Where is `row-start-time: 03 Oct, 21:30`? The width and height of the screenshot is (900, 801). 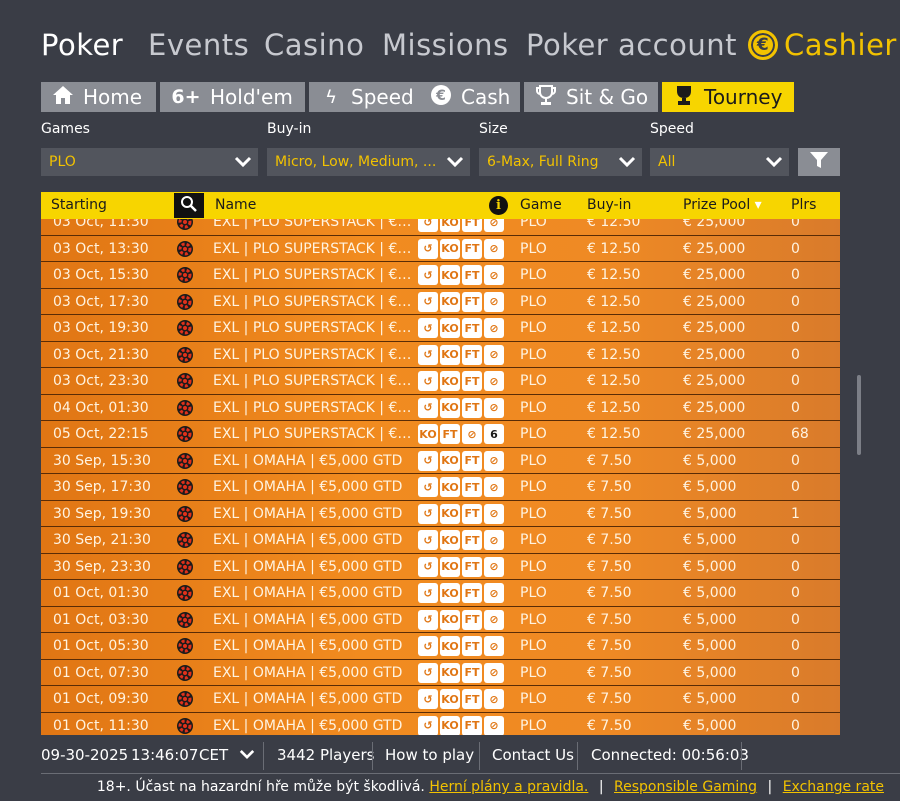
row-start-time: 03 Oct, 21:30 is located at coordinates (101, 354).